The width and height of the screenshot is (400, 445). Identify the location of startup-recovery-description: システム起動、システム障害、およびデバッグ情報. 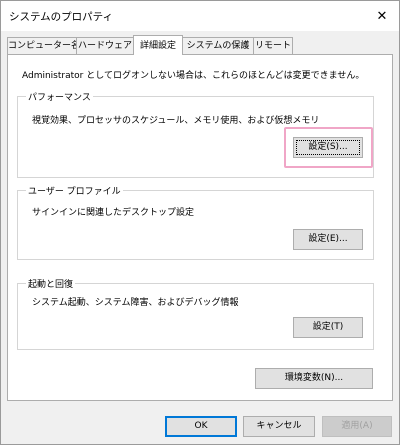
(135, 303).